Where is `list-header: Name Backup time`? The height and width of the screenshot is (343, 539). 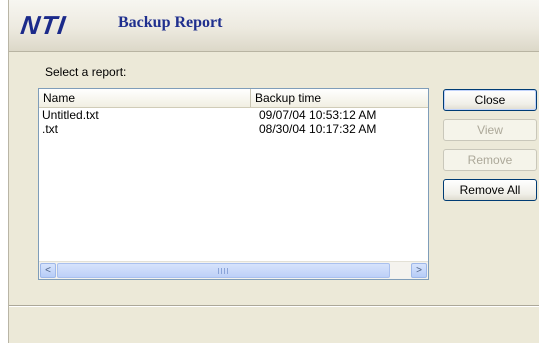
list-header: Name Backup time is located at coordinates (233, 98).